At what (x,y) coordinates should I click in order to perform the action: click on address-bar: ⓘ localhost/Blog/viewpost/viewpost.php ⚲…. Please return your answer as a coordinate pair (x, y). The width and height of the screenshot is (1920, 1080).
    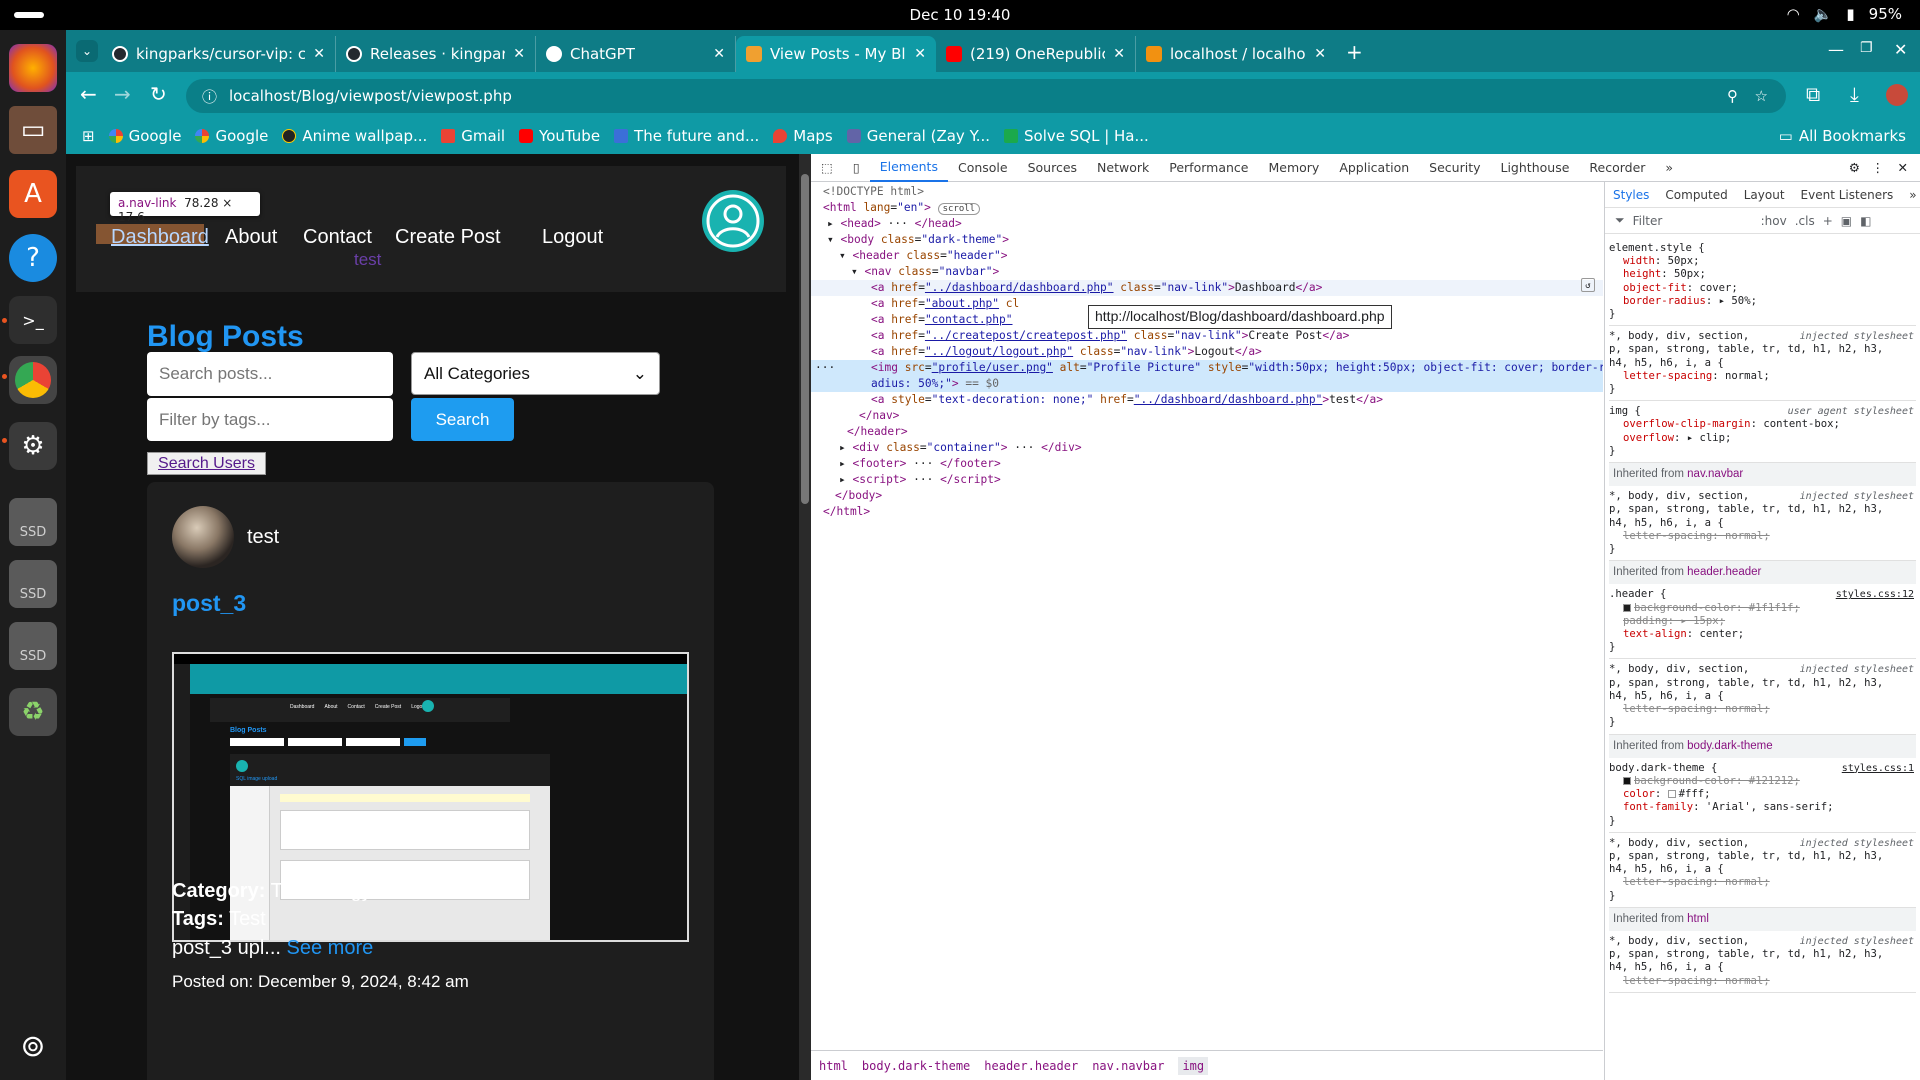
    Looking at the image, I should click on (986, 96).